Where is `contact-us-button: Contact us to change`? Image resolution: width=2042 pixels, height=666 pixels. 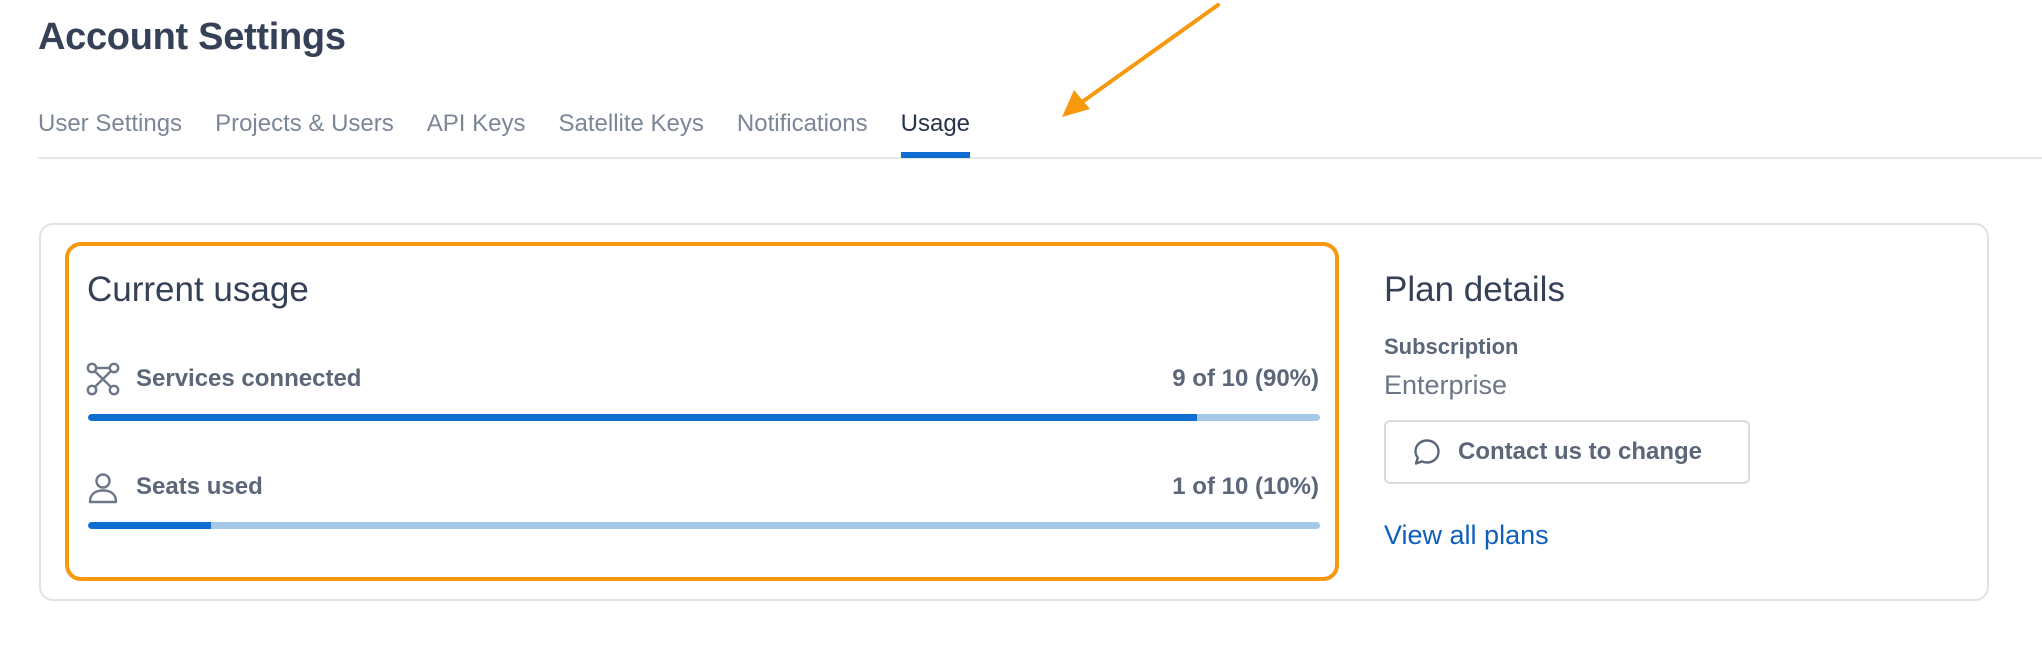
contact-us-button: Contact us to change is located at coordinates (1567, 452).